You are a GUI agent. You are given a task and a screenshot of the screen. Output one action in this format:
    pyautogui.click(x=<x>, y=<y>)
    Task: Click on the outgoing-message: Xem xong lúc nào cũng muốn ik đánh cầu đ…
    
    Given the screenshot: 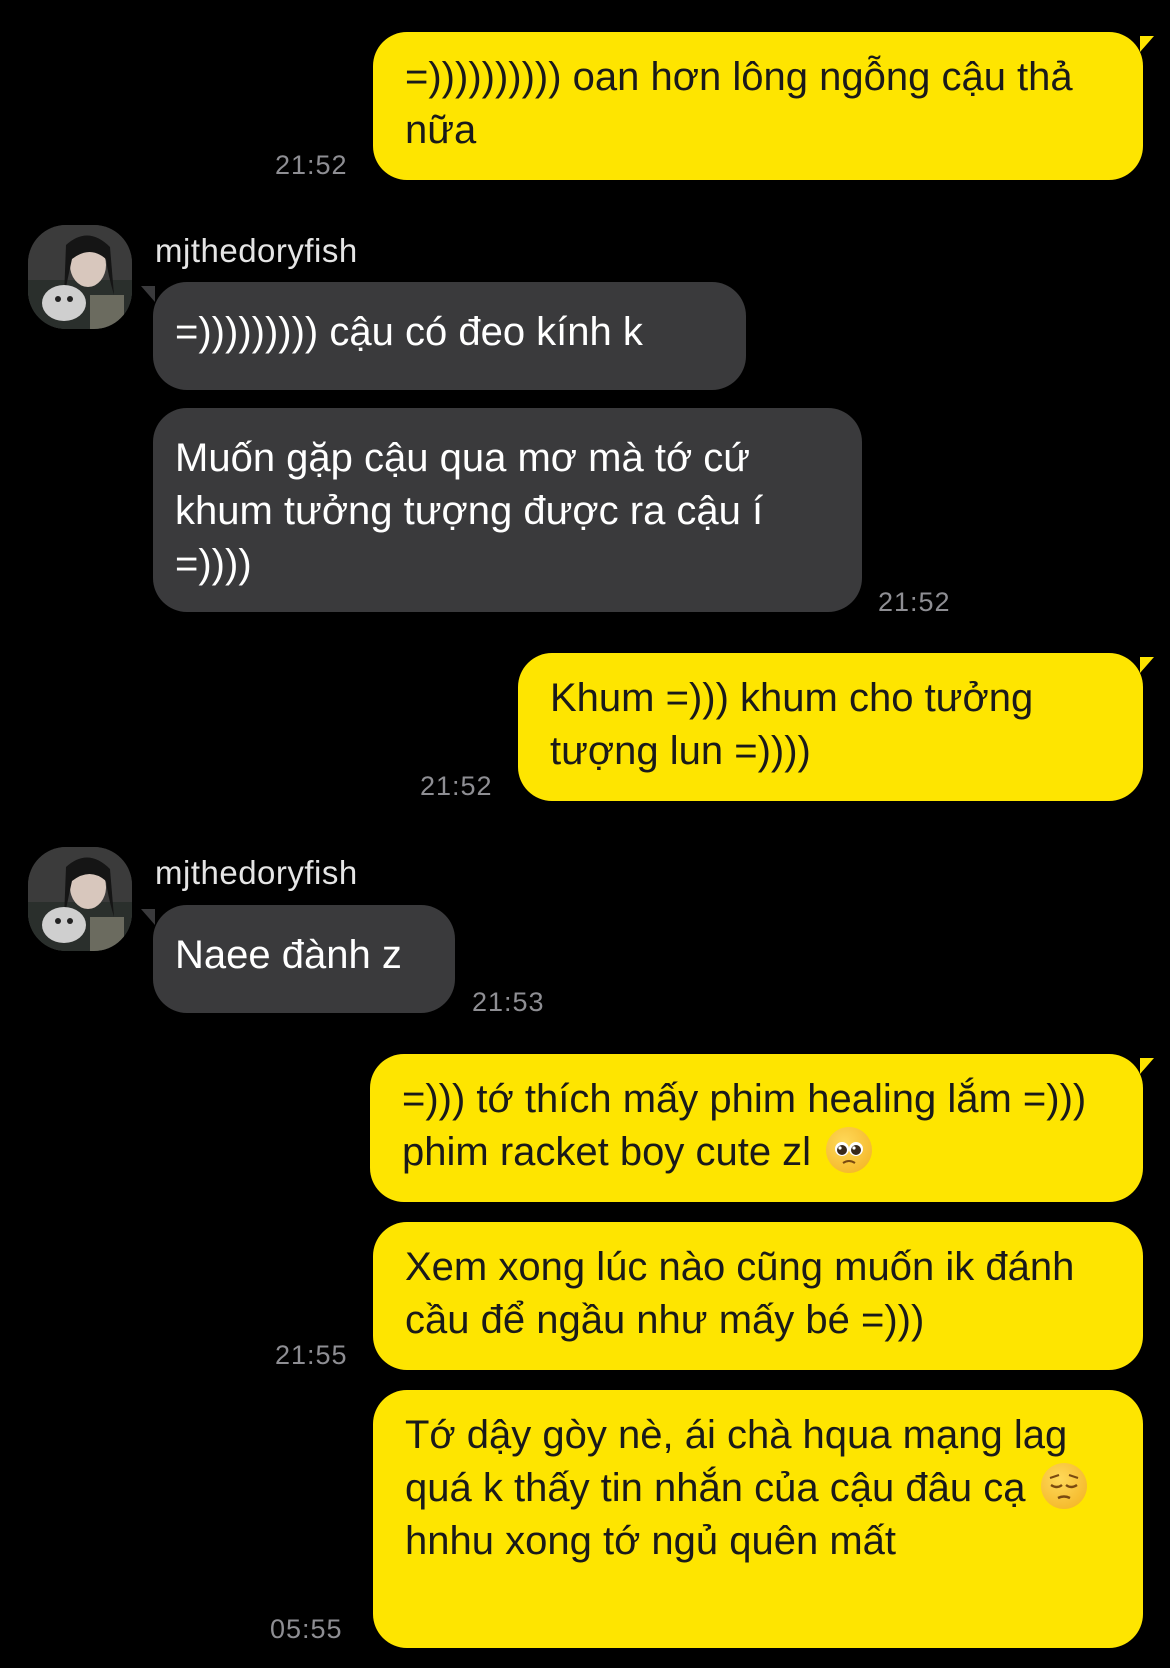 What is the action you would take?
    pyautogui.click(x=758, y=1296)
    